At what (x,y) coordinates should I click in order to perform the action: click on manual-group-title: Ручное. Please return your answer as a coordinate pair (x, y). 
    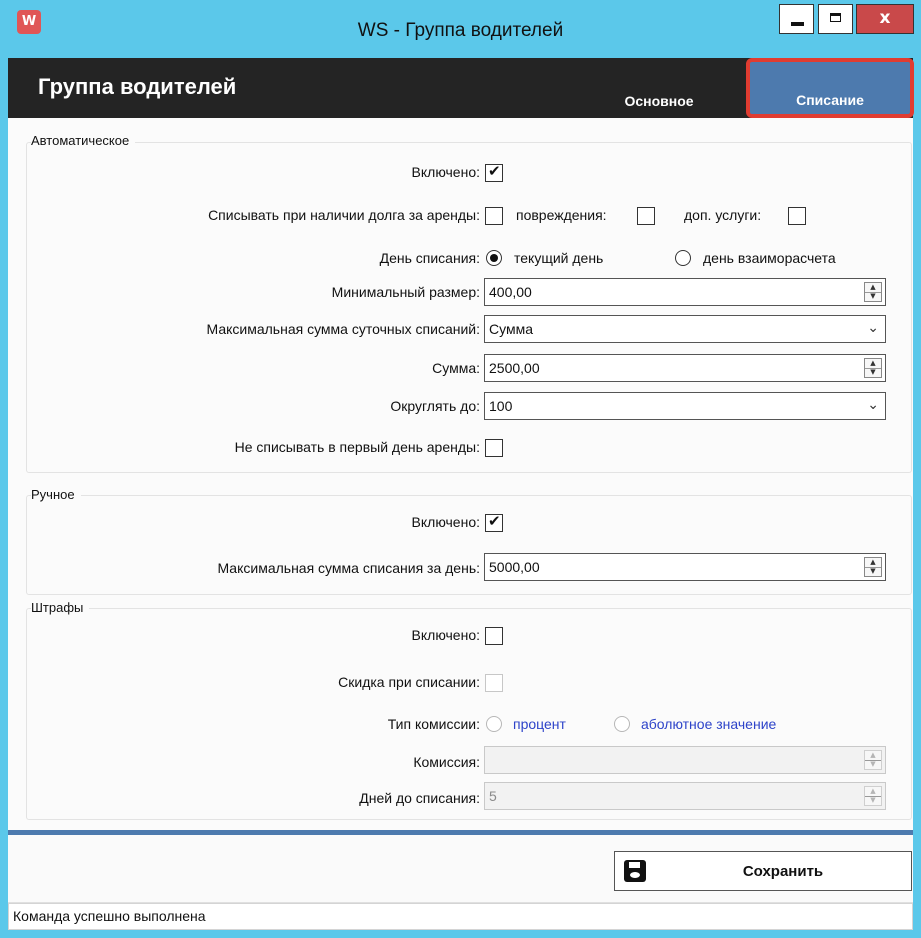
    Looking at the image, I should click on (56, 494).